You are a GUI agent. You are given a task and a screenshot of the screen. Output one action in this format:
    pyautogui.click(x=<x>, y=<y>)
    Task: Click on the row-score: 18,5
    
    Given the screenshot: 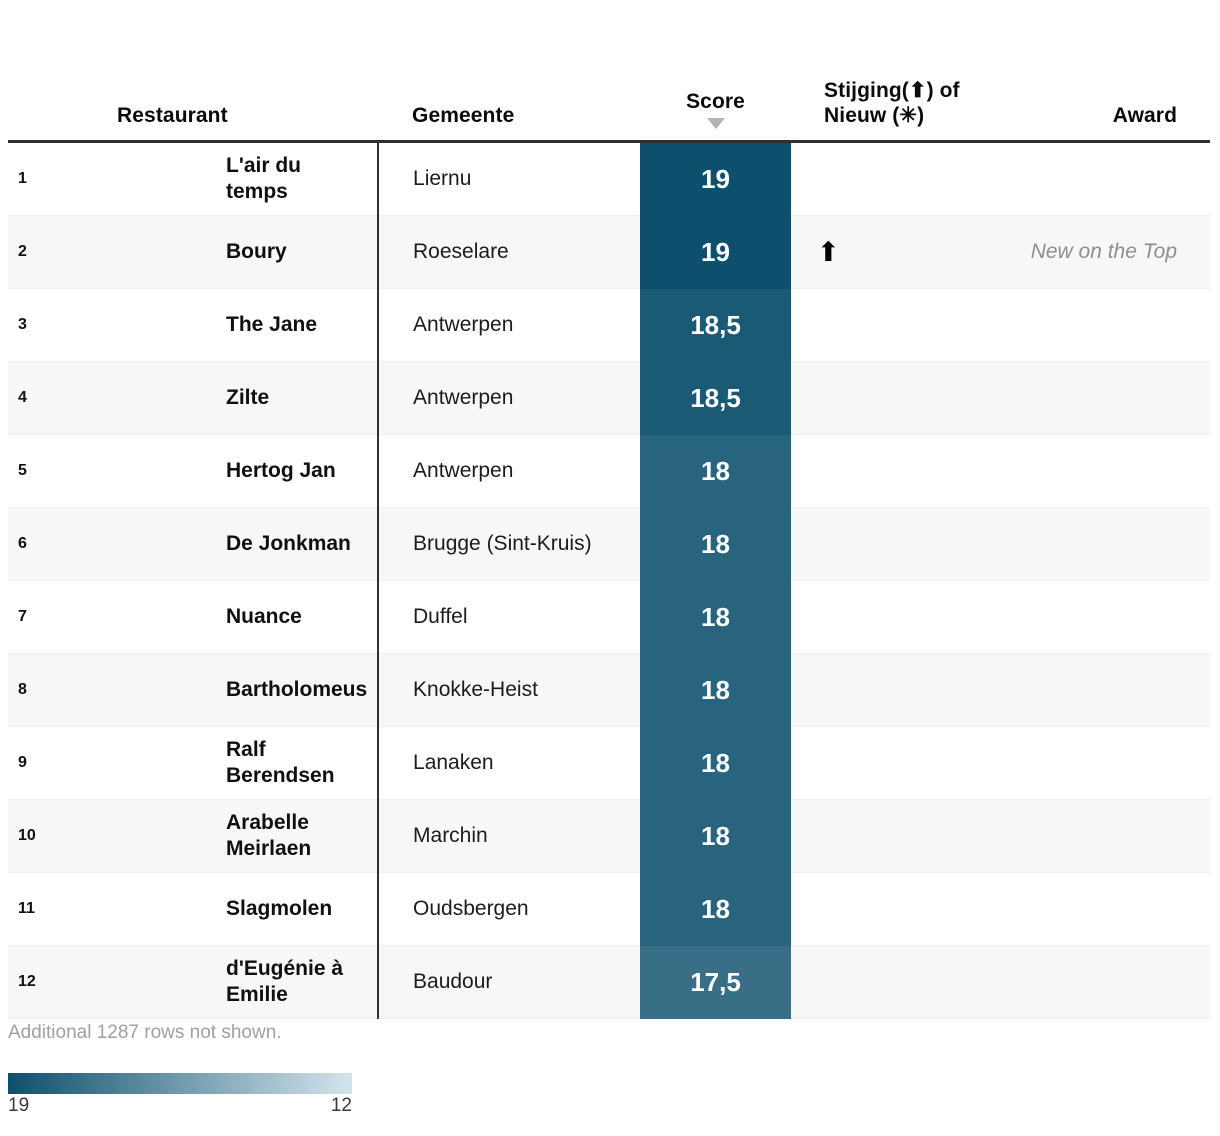 What is the action you would take?
    pyautogui.click(x=716, y=398)
    